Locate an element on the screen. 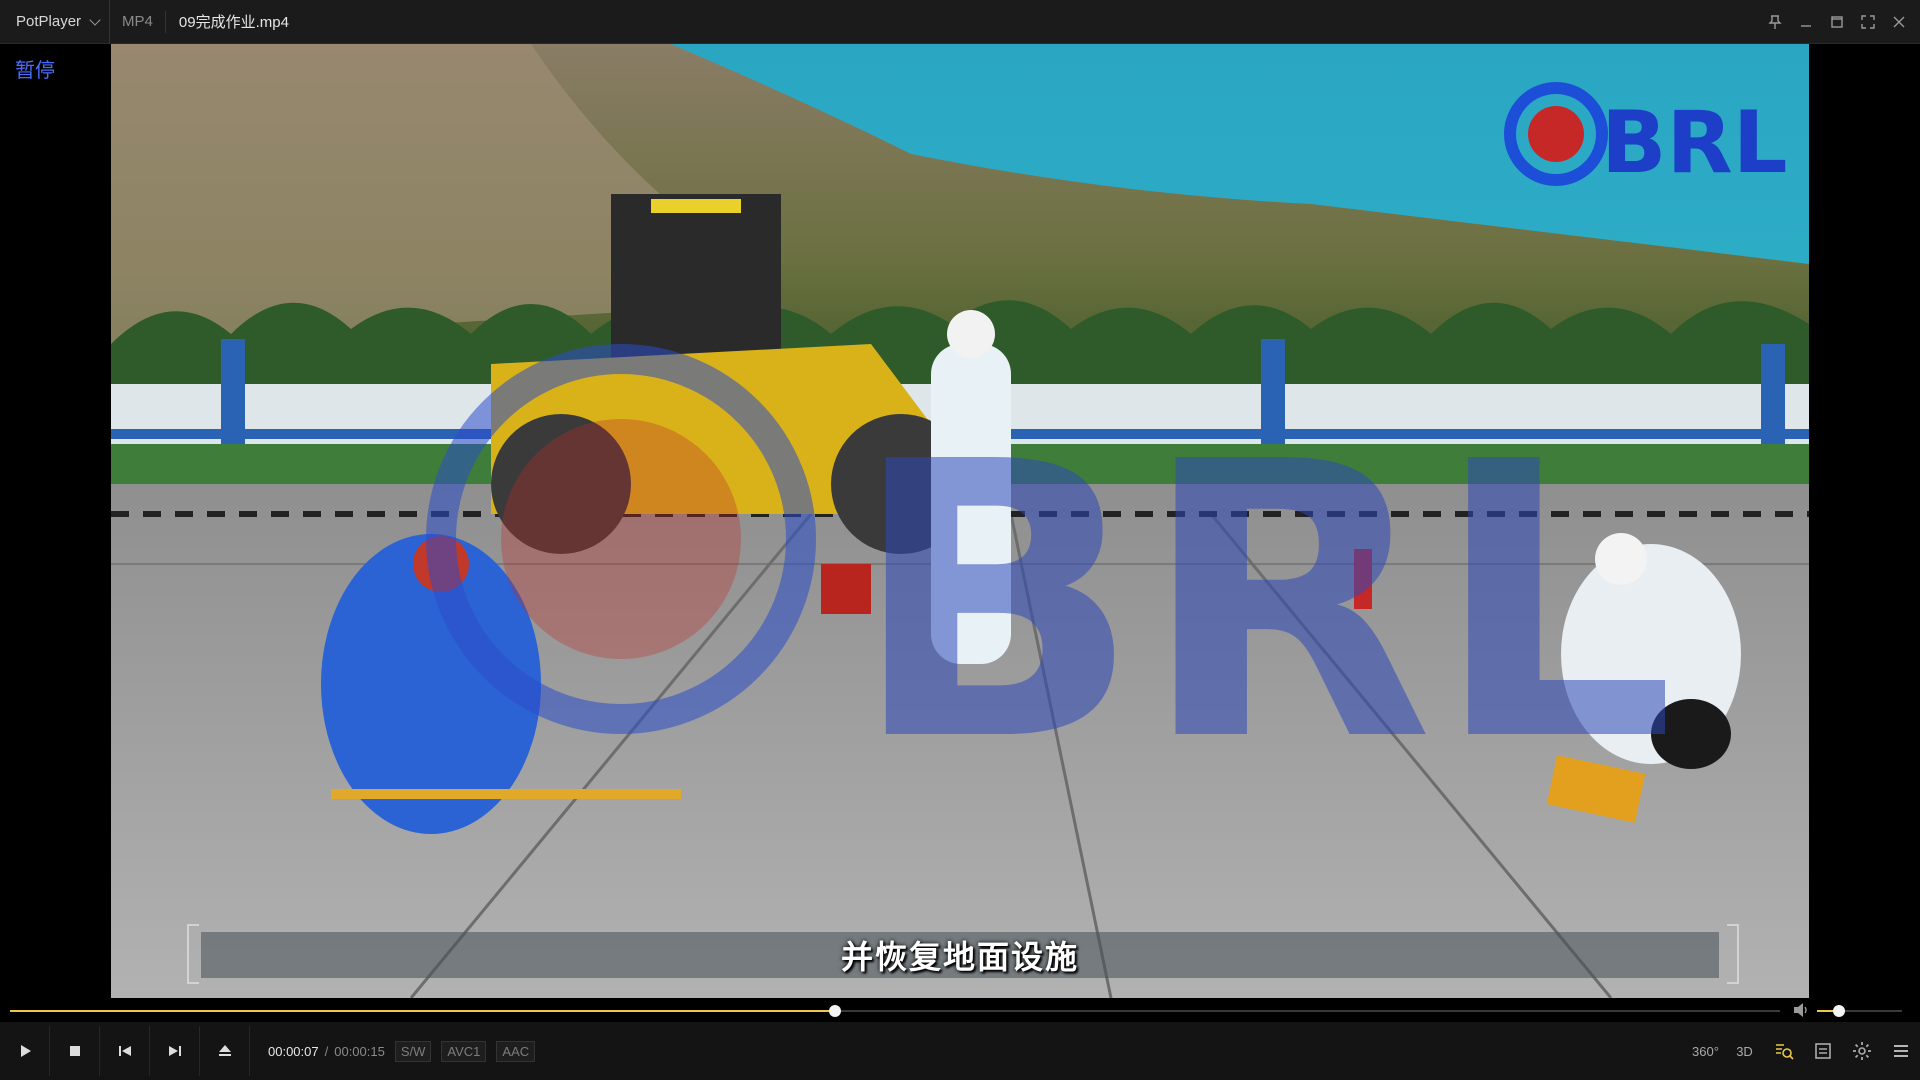  close-icon is located at coordinates (1898, 22).